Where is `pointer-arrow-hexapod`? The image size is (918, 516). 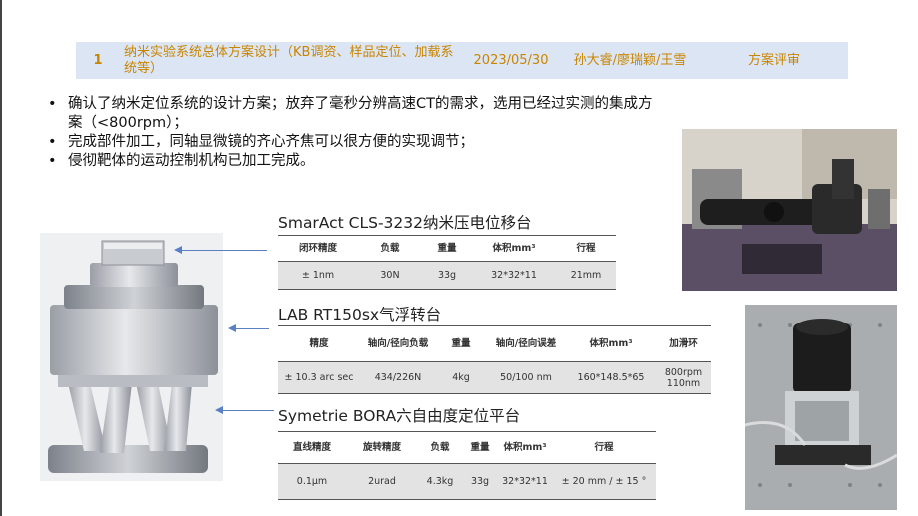 pointer-arrow-hexapod is located at coordinates (244, 410).